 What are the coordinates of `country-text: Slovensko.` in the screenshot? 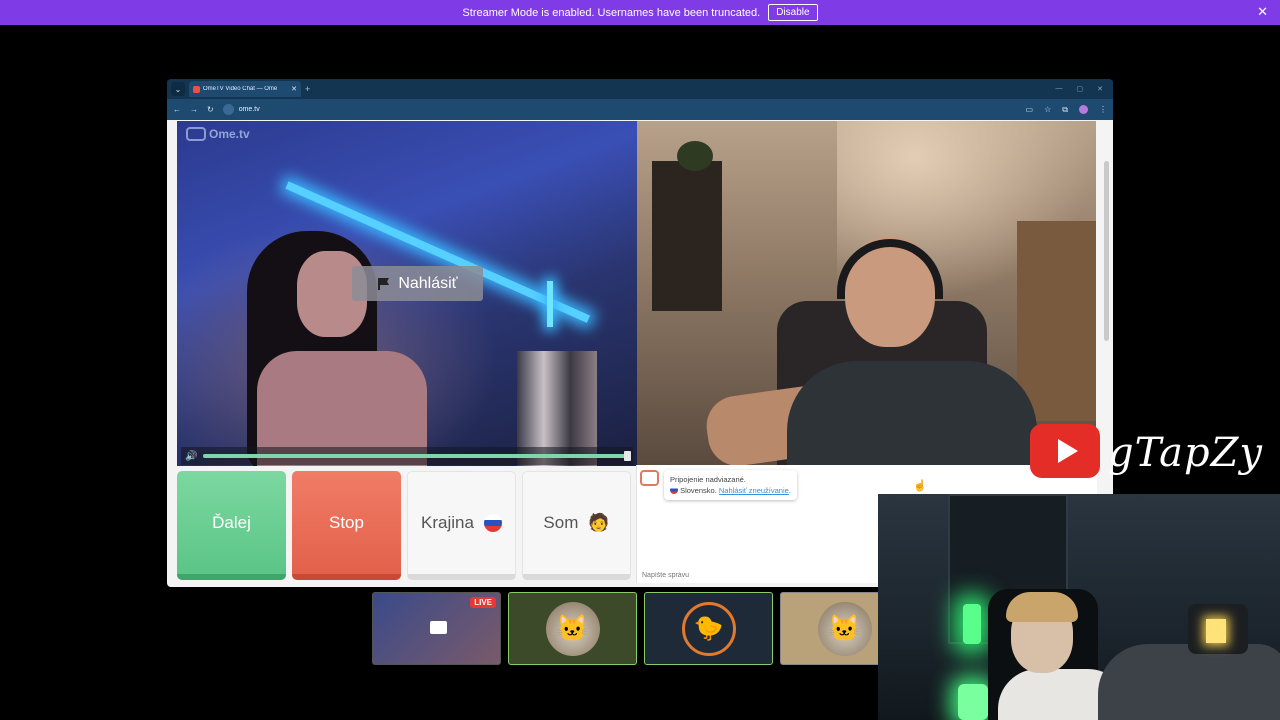 It's located at (698, 490).